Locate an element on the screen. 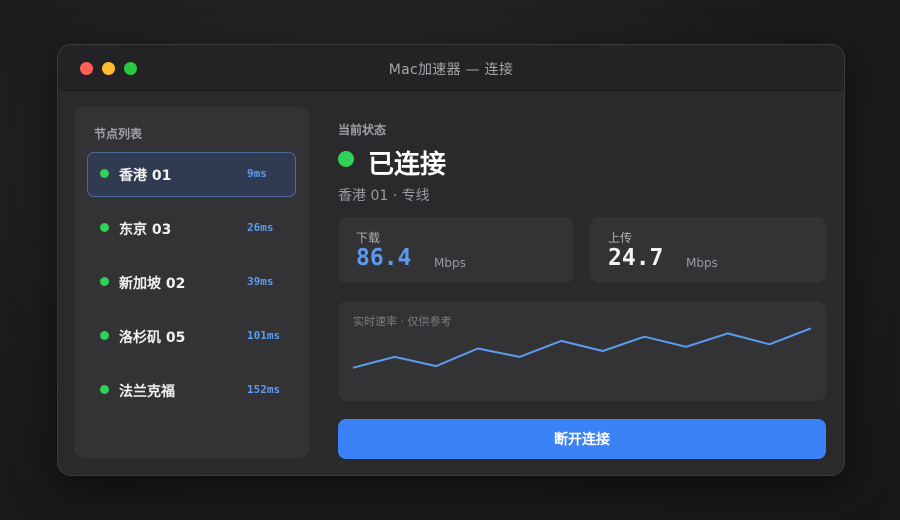 Image resolution: width=900 pixels, height=520 pixels. download-unit: Mbps is located at coordinates (450, 263).